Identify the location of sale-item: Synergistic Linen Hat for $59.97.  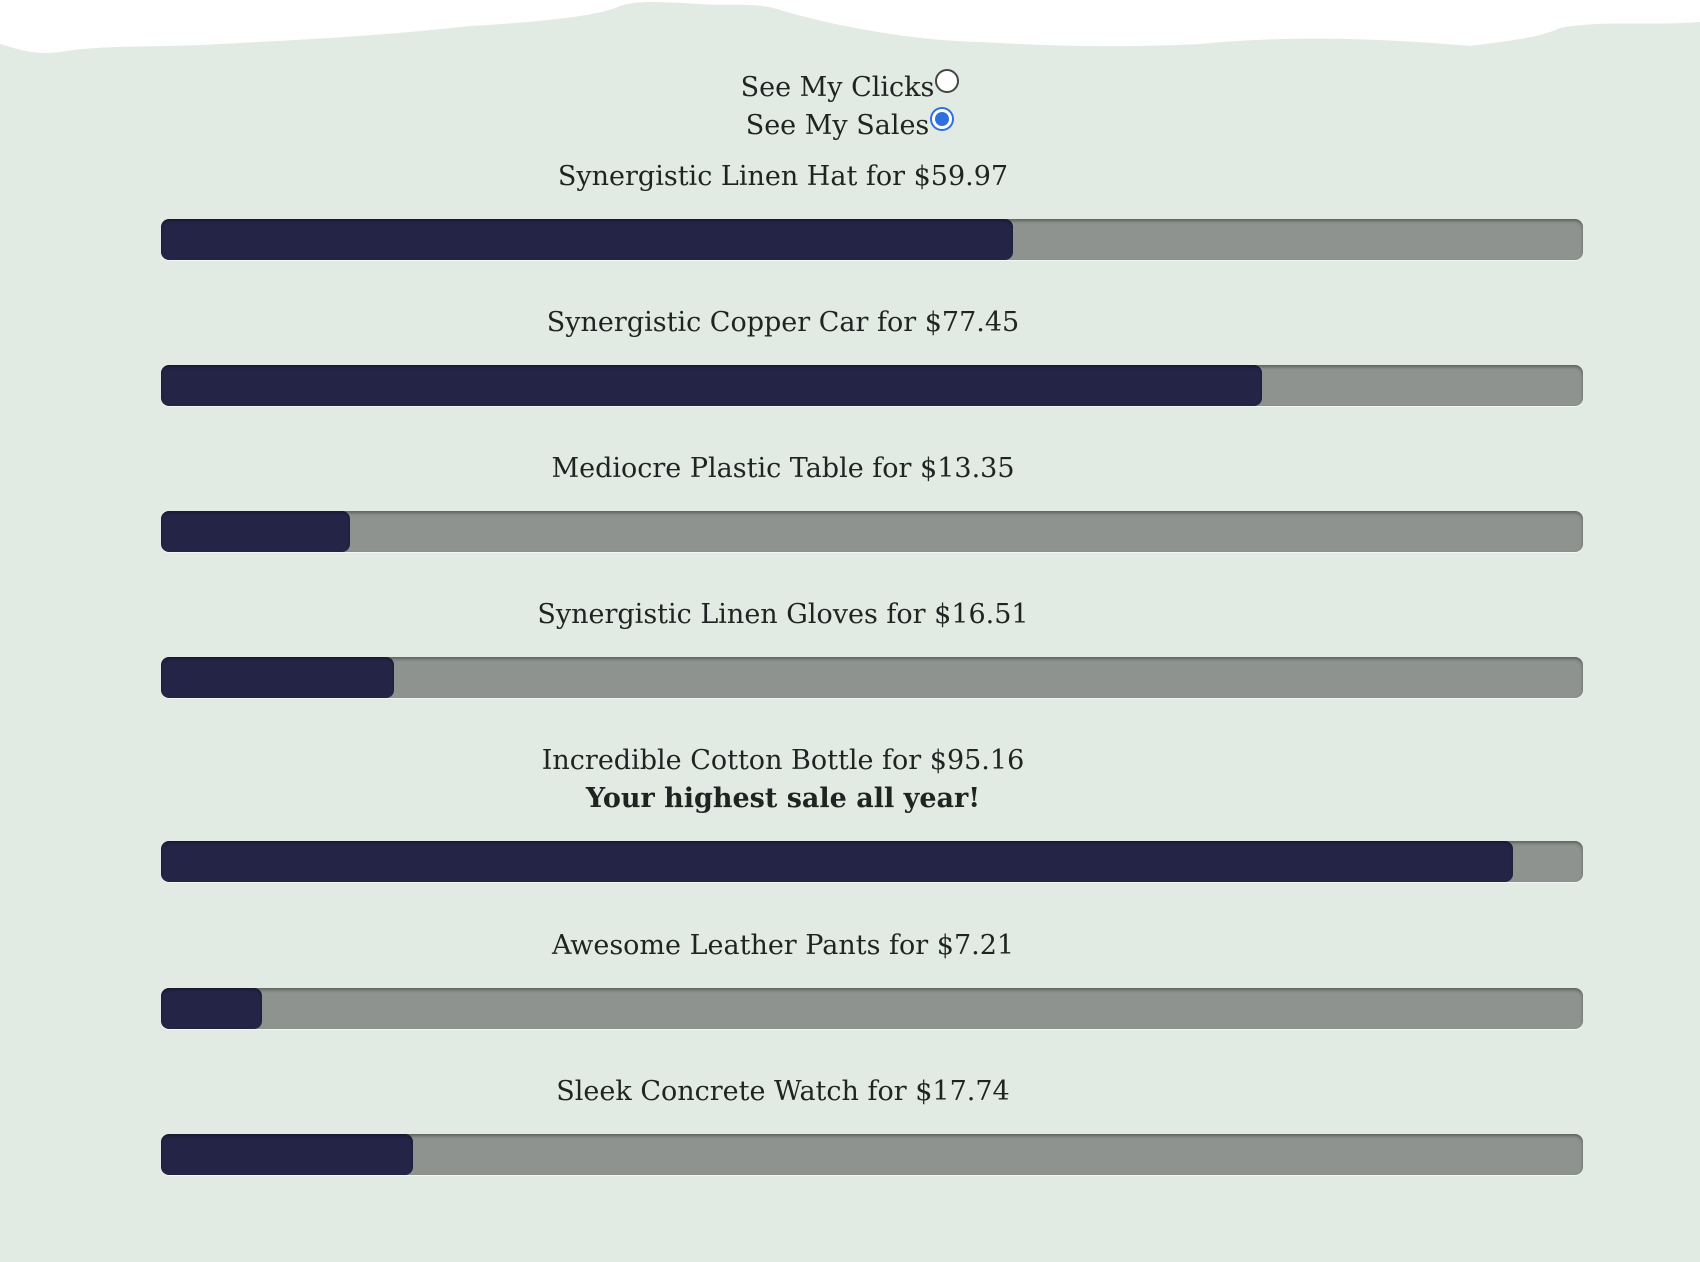
(850, 177).